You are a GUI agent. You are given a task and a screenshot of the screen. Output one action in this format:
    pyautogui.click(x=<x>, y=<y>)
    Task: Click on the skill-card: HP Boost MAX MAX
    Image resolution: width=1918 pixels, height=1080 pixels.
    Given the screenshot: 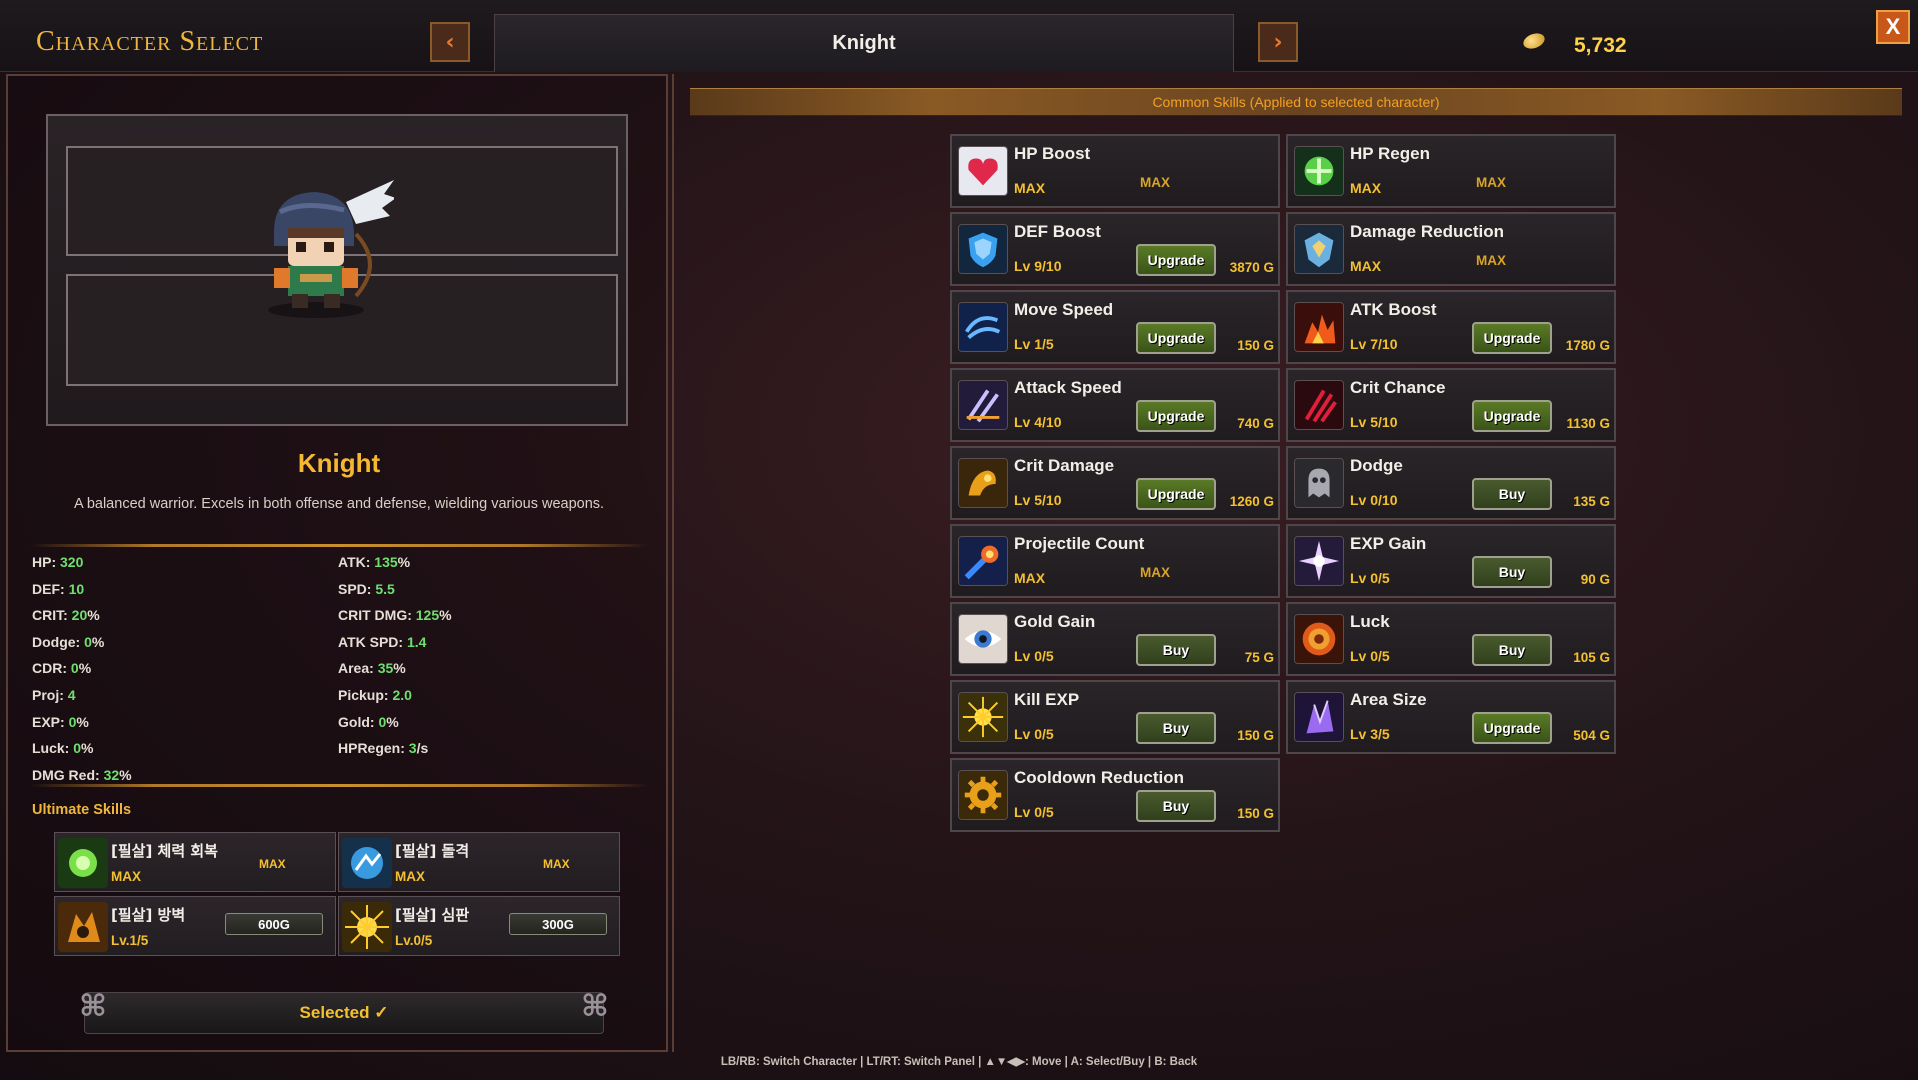 What is the action you would take?
    pyautogui.click(x=1115, y=171)
    